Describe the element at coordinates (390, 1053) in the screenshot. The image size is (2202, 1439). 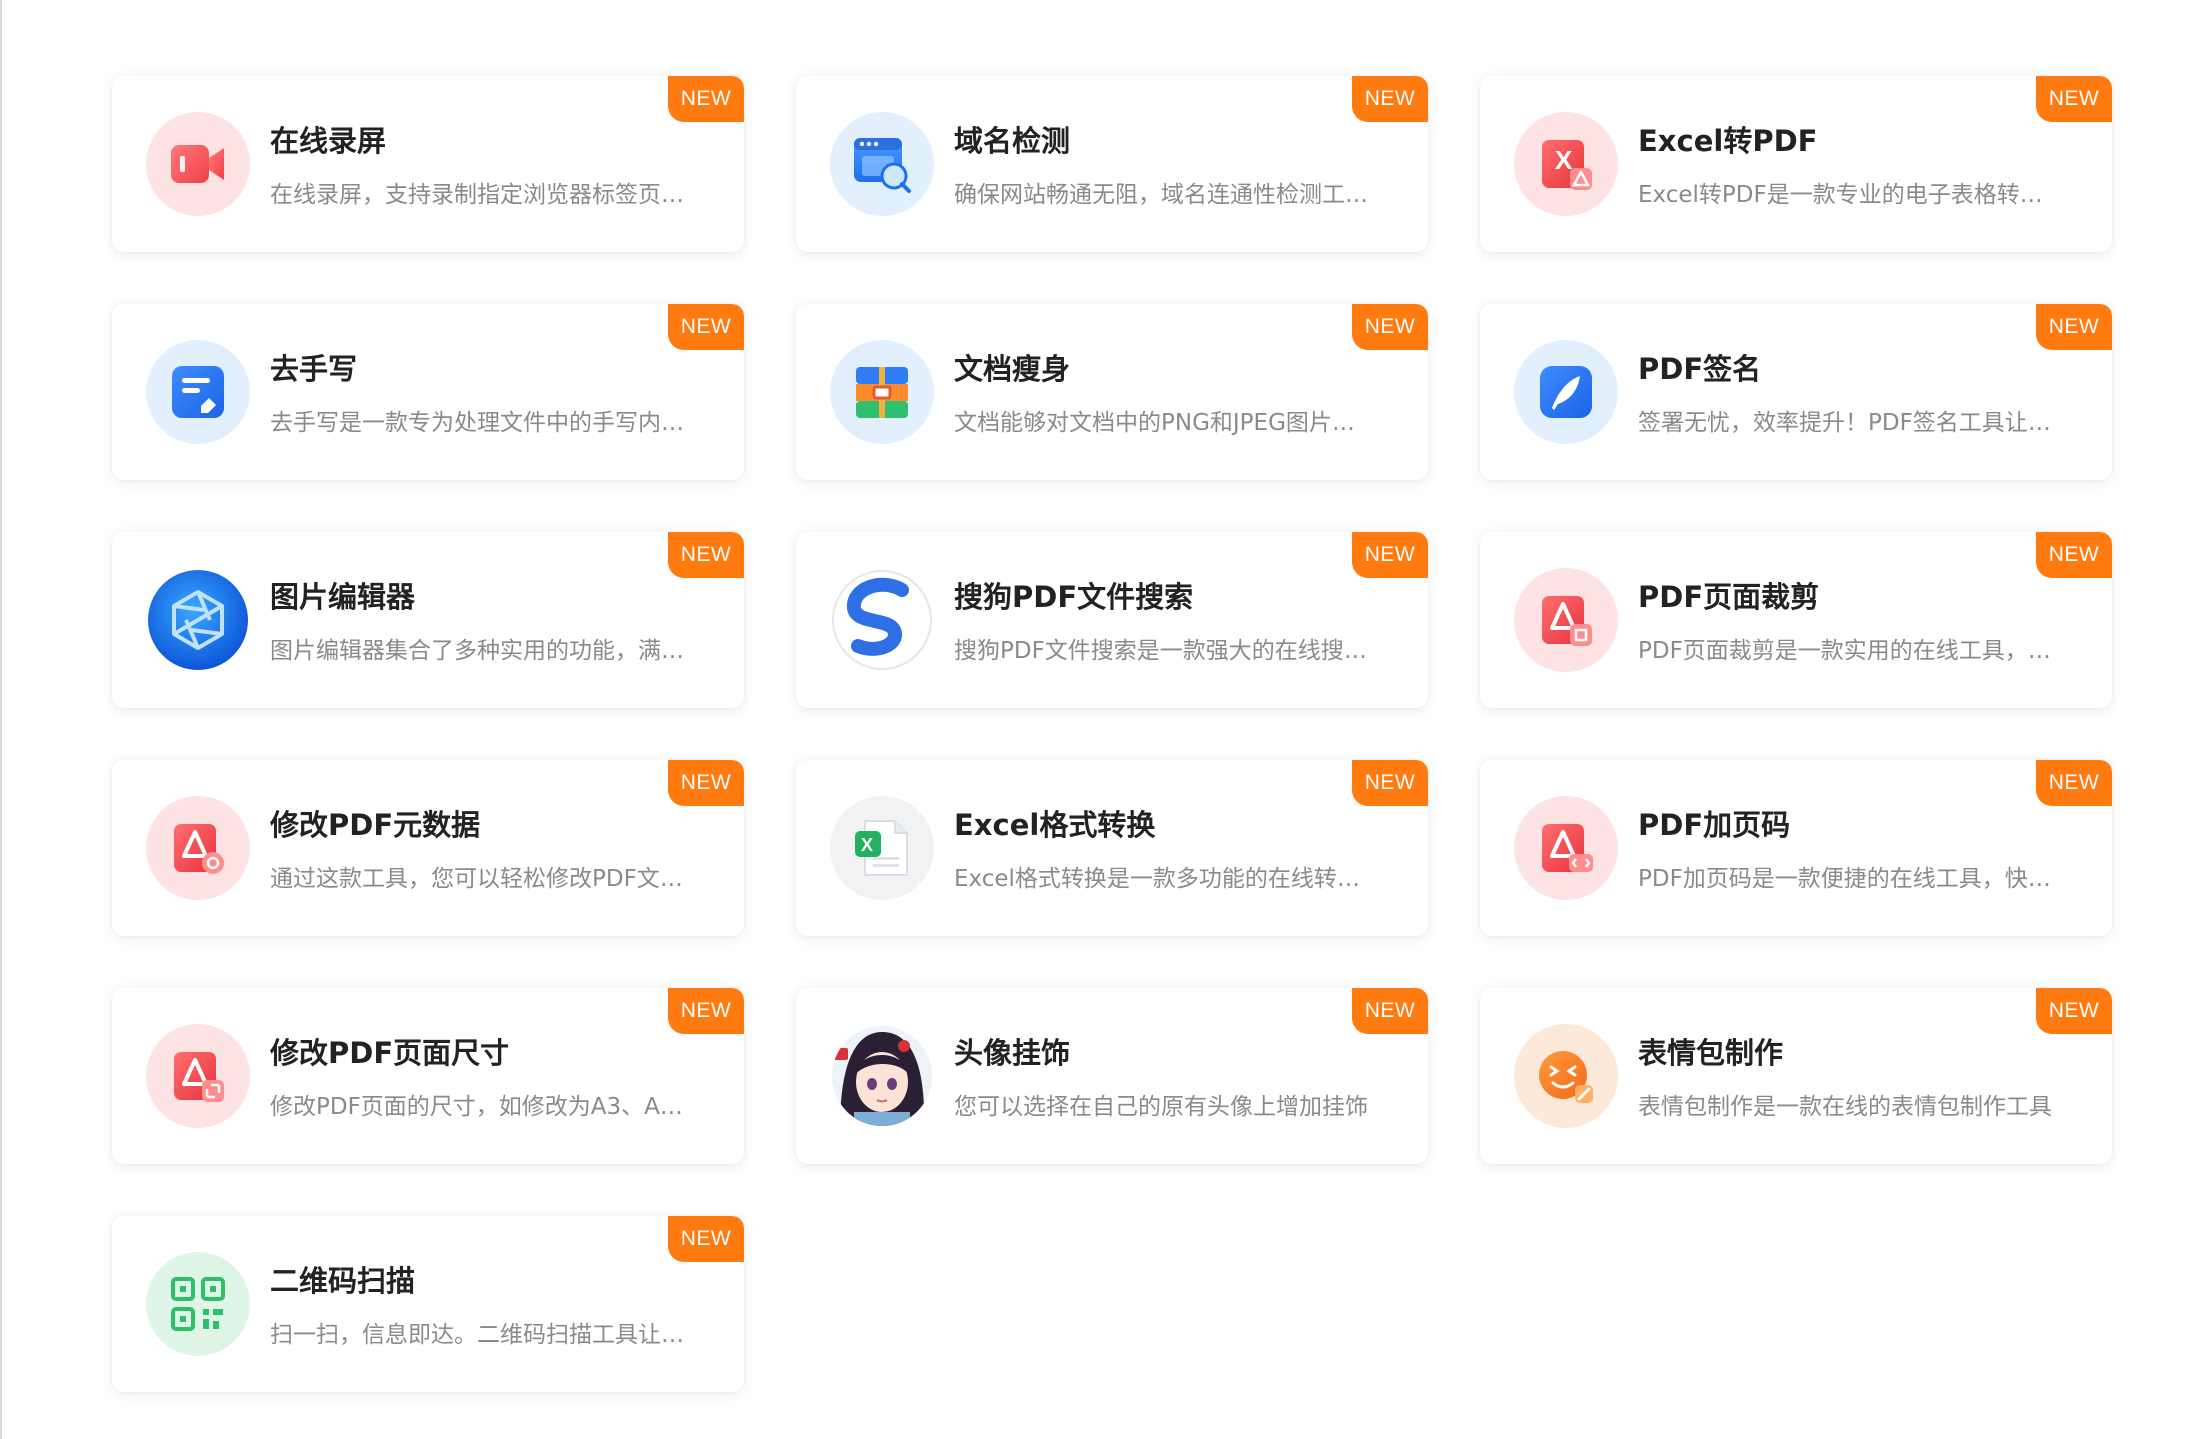
I see `tool-title: 修改PDF页面尺寸` at that location.